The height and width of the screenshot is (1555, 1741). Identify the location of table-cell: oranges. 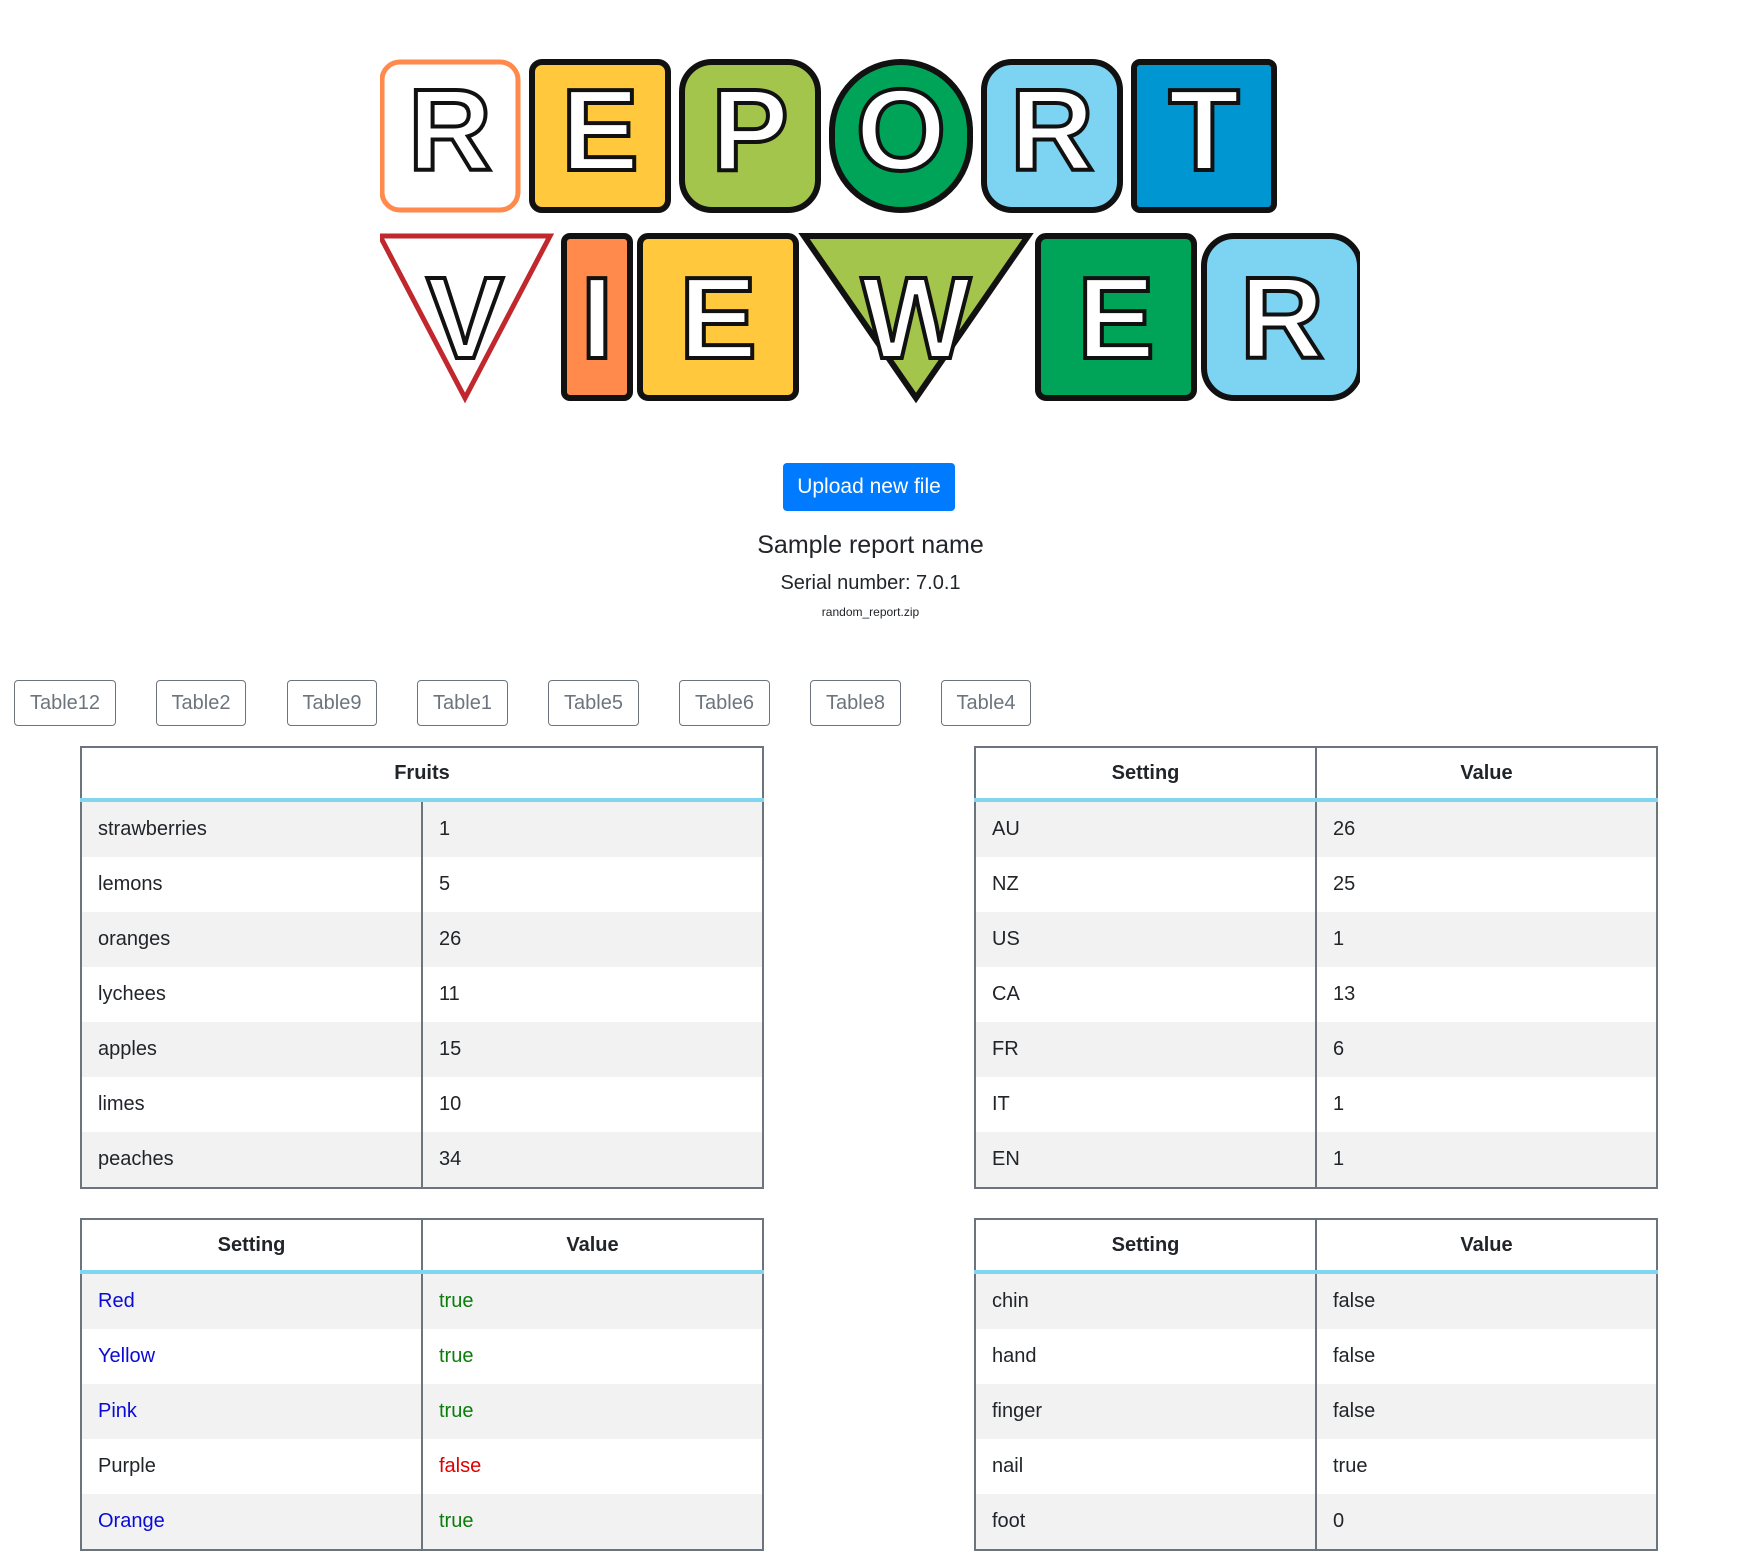
(251, 939).